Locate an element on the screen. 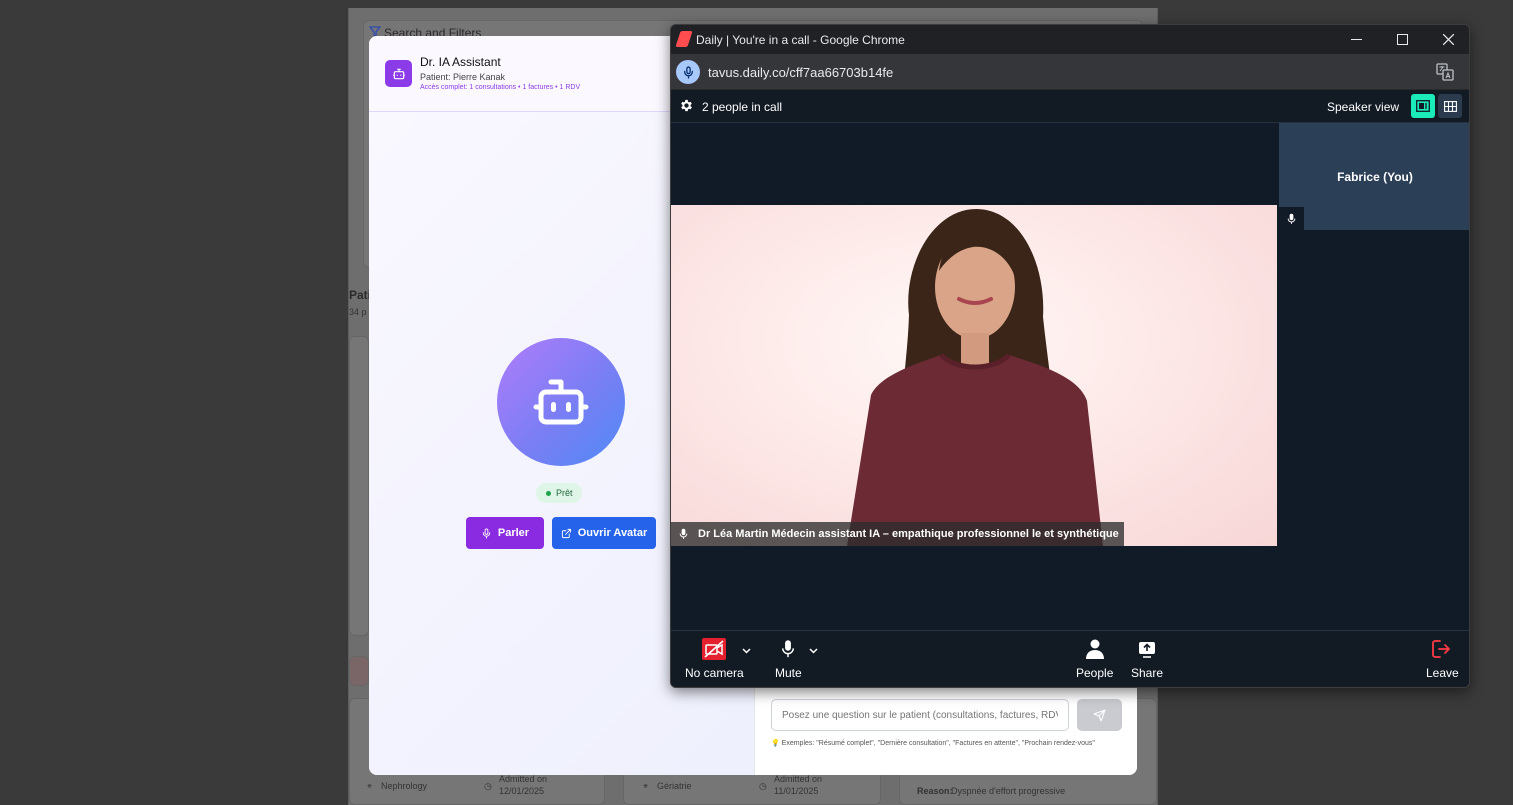  self-video-tile: Fabrice (You) is located at coordinates (1374, 176).